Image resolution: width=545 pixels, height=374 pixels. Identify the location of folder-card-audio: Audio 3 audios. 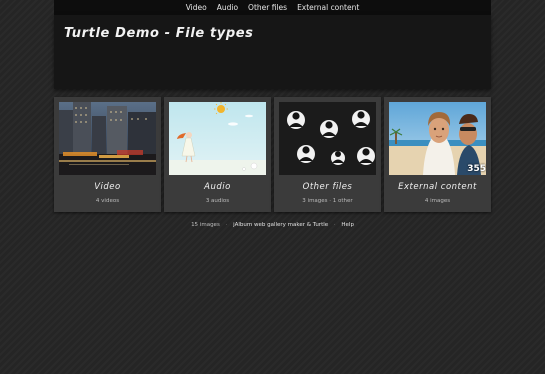
(217, 154).